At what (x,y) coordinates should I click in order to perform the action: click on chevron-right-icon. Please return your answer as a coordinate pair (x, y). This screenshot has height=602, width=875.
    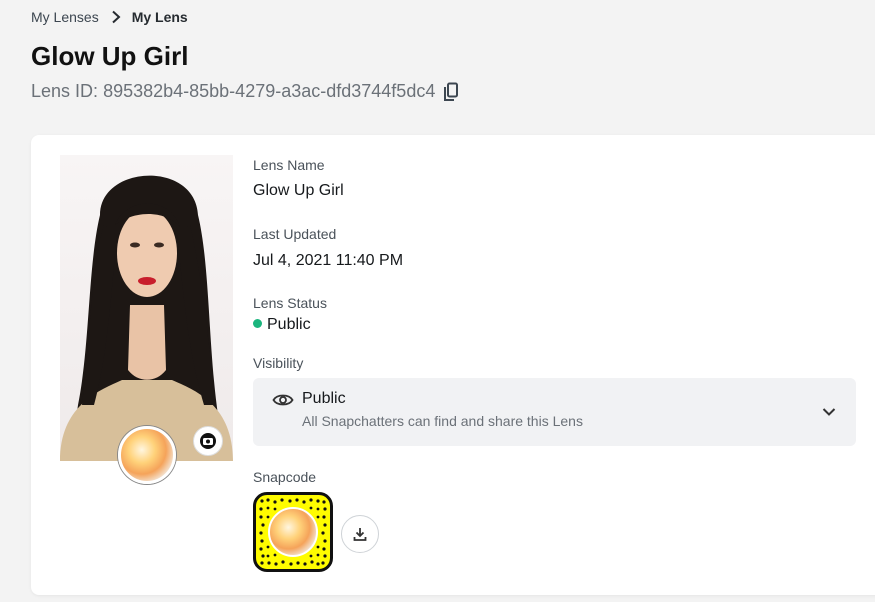
    Looking at the image, I should click on (116, 17).